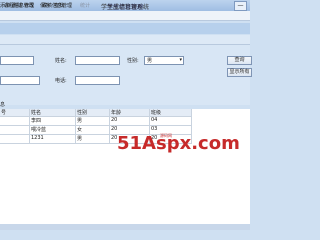 The image size is (320, 240). I want to click on watermark-sub: 源码网, so click(166, 135).